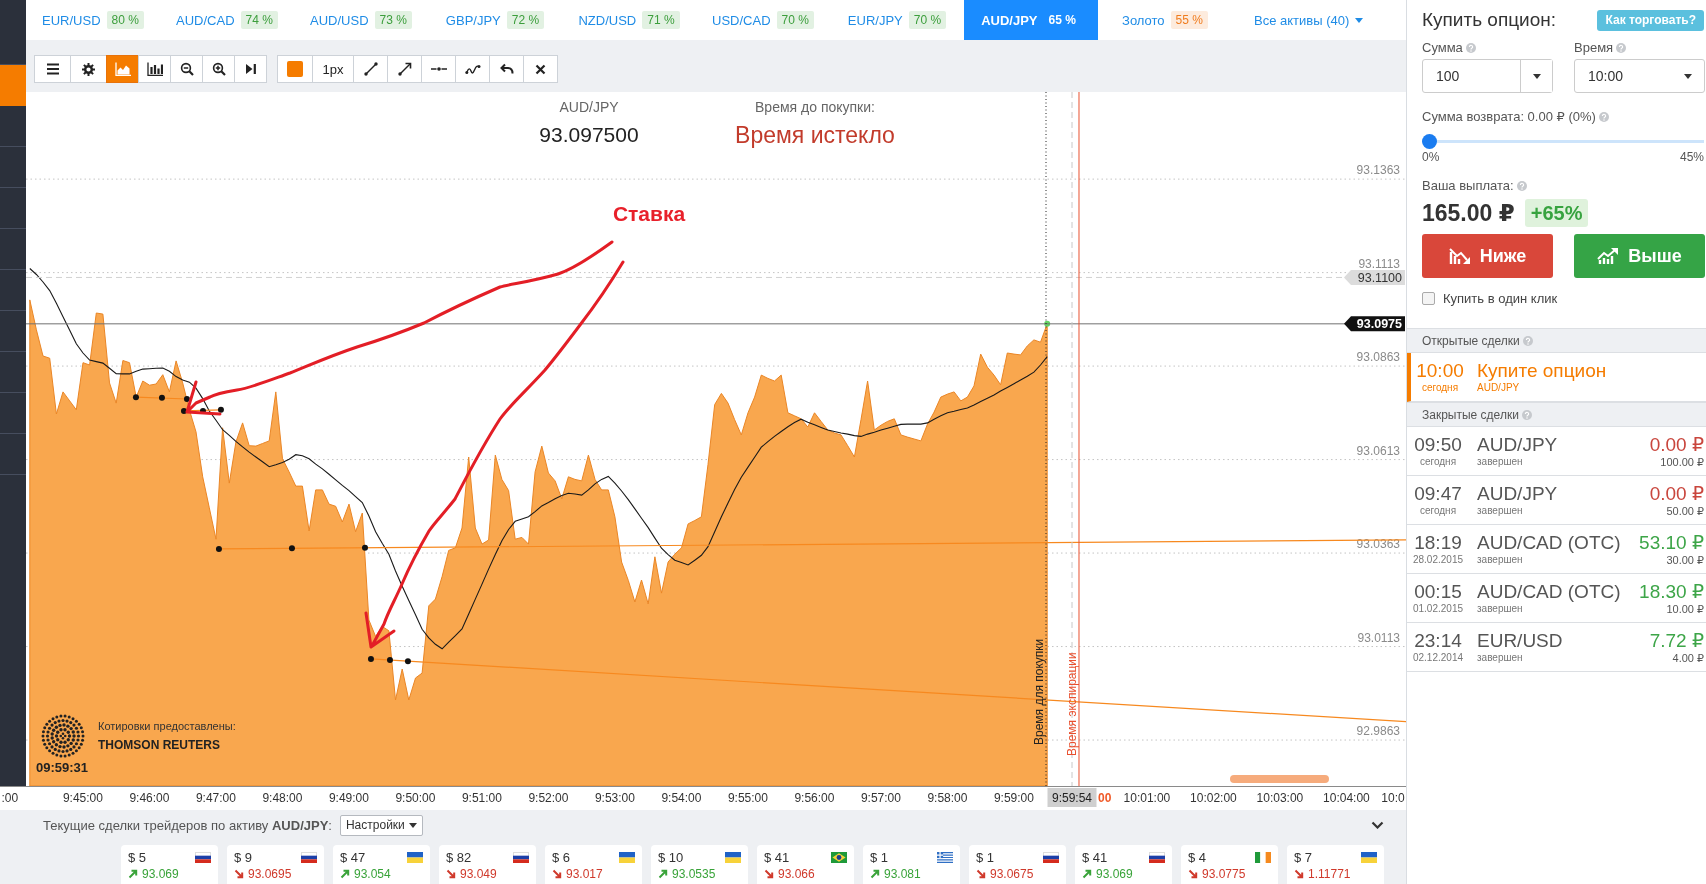  I want to click on closed-trade: 18:19 28.02.2015 AUD/CAD (OTC) завершен 53.10 ₽ 30.00 ₽, so click(1556, 549).